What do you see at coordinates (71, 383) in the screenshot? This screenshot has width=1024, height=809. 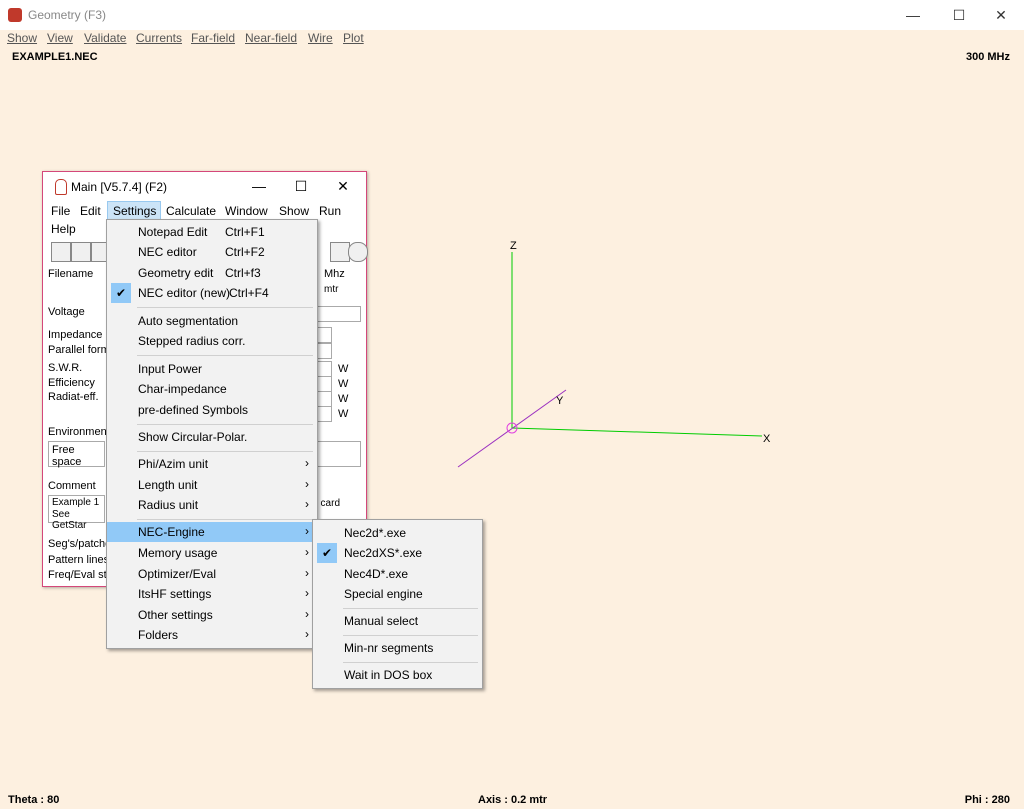 I see `efficiency-label: Efficiency` at bounding box center [71, 383].